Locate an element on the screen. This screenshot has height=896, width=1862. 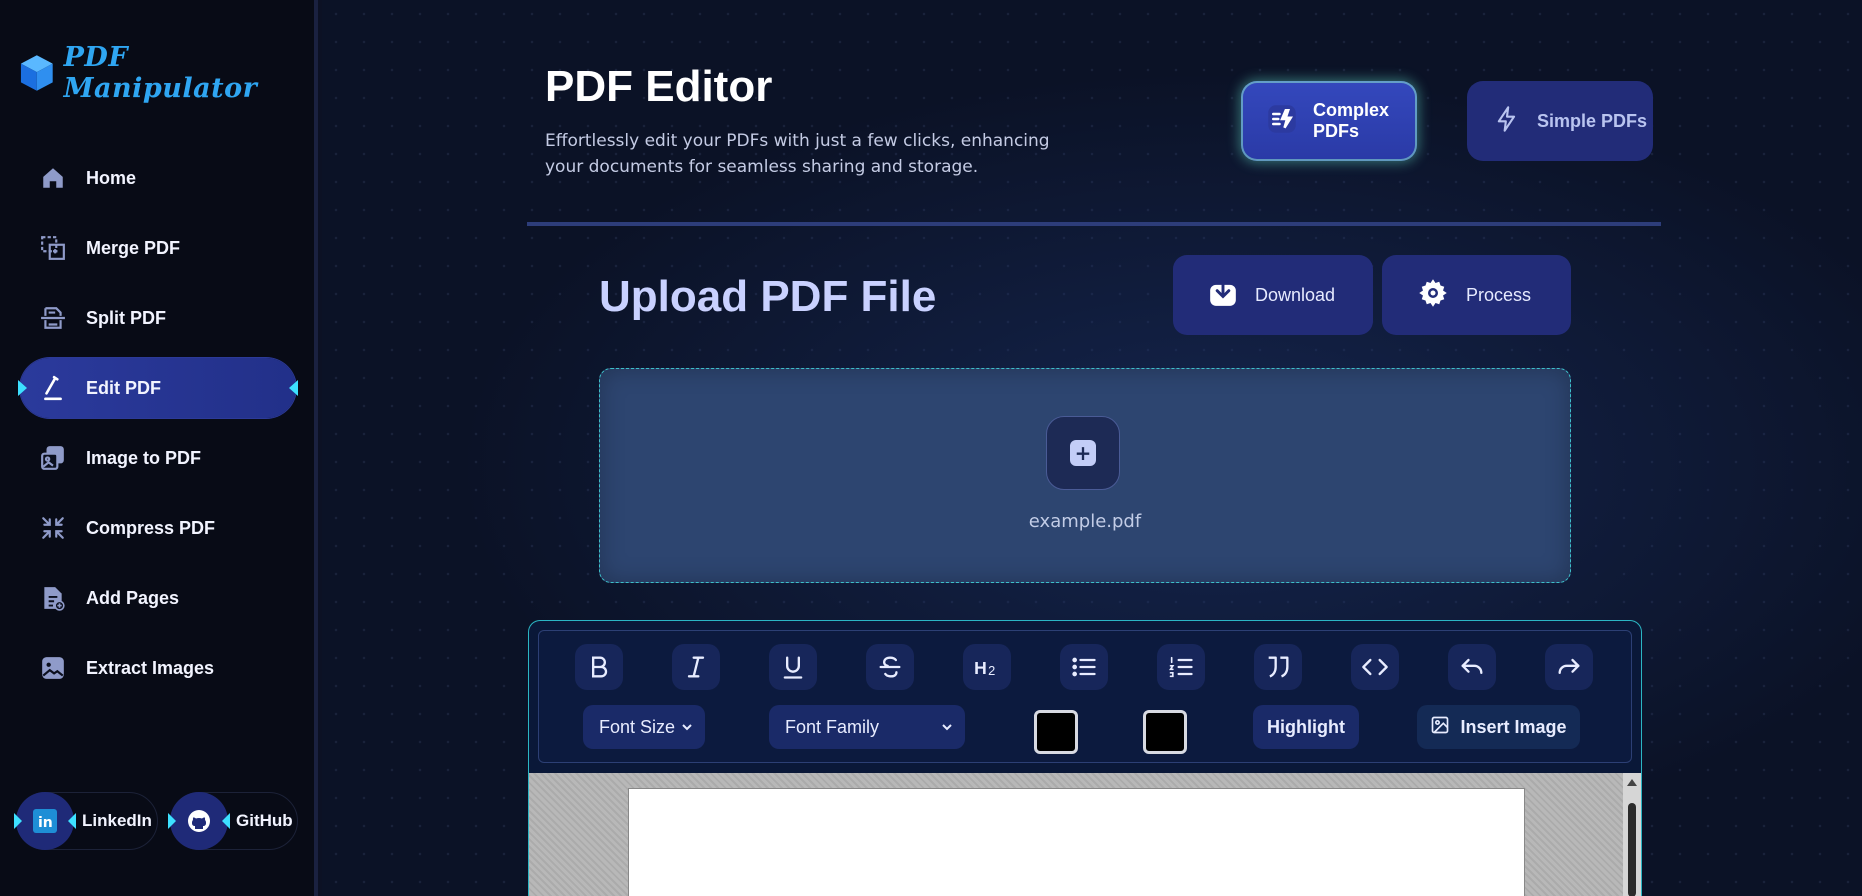
brand-name: PDF Manipulator is located at coordinates (160, 73).